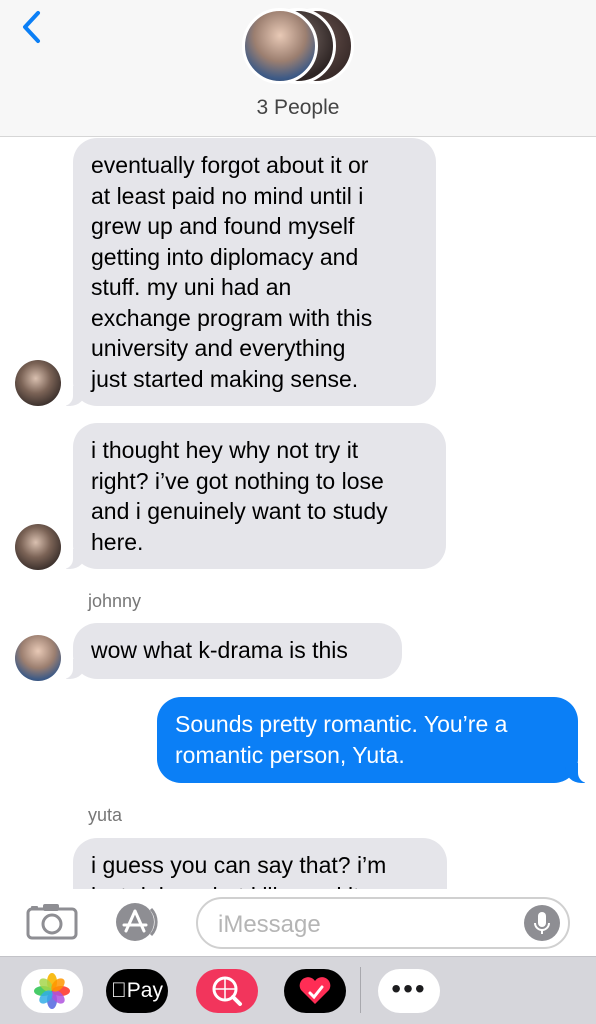  What do you see at coordinates (52, 921) in the screenshot?
I see `camera-icon` at bounding box center [52, 921].